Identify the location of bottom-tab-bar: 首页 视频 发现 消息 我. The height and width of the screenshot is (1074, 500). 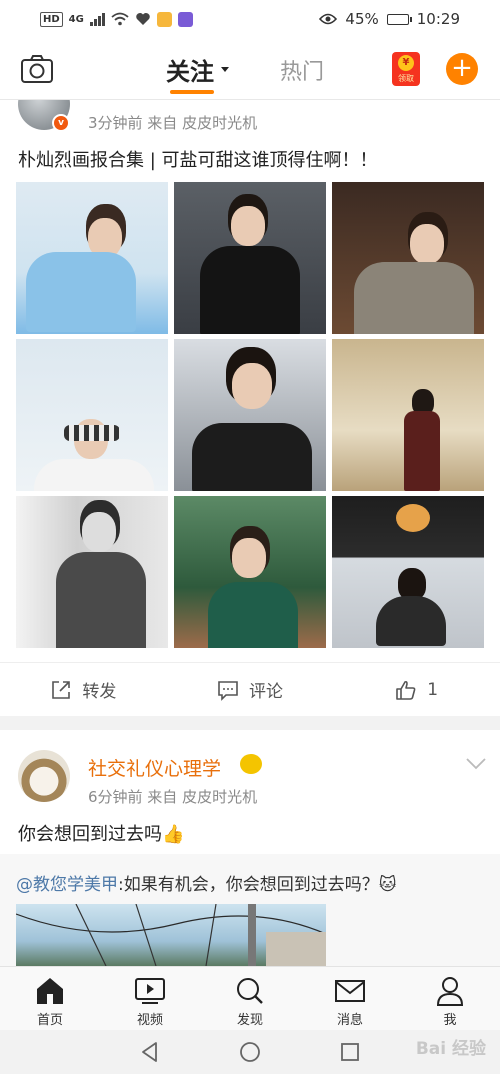
(250, 998).